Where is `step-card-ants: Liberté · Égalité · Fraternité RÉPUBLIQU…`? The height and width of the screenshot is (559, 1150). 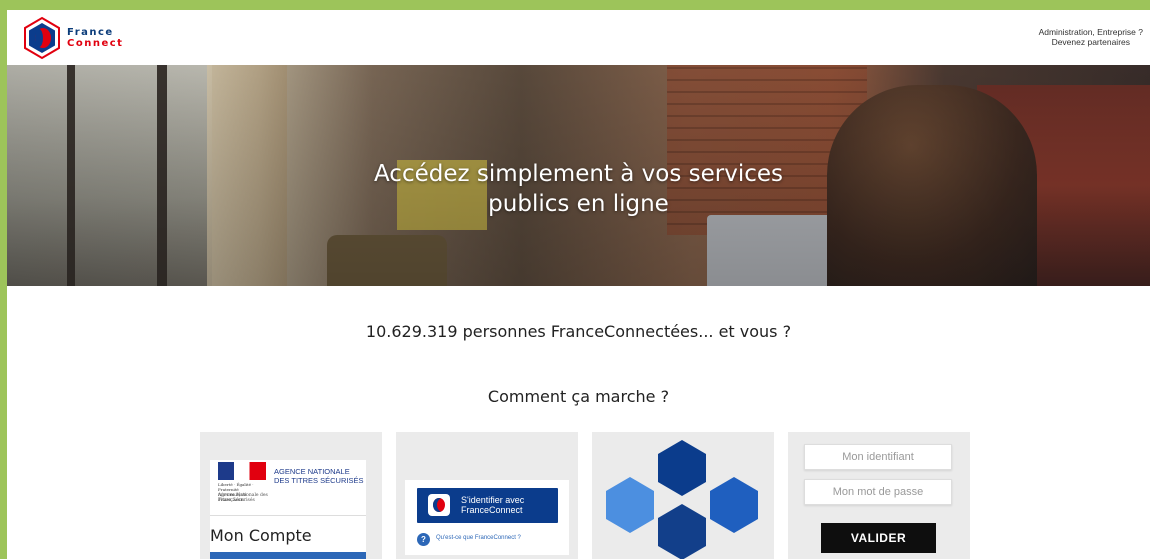
step-card-ants: Liberté · Égalité · Fraternité RÉPUBLIQU… is located at coordinates (291, 495).